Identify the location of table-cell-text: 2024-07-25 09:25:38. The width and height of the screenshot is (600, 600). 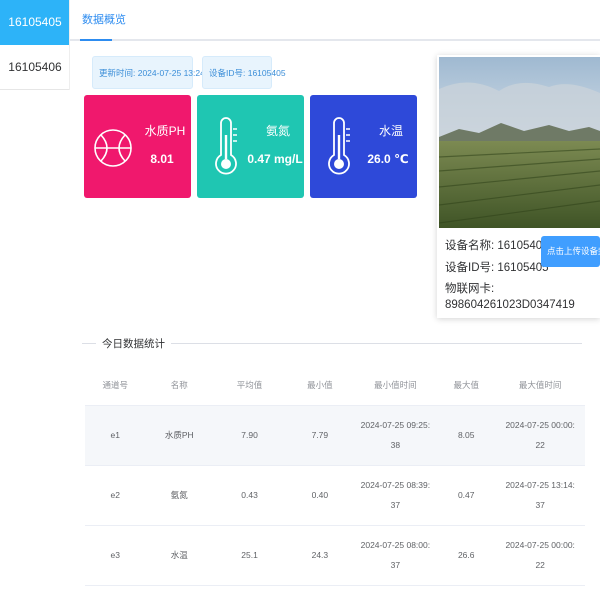
(395, 435).